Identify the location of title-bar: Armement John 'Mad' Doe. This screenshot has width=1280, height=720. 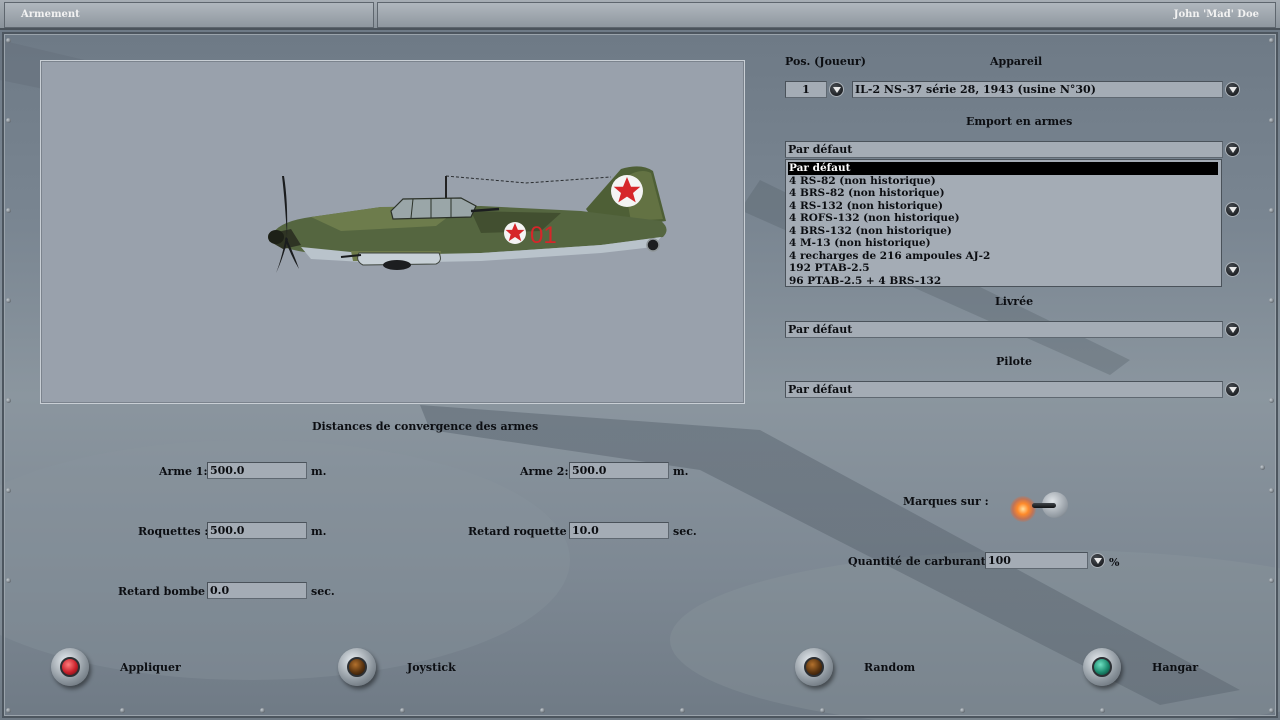
(640, 15).